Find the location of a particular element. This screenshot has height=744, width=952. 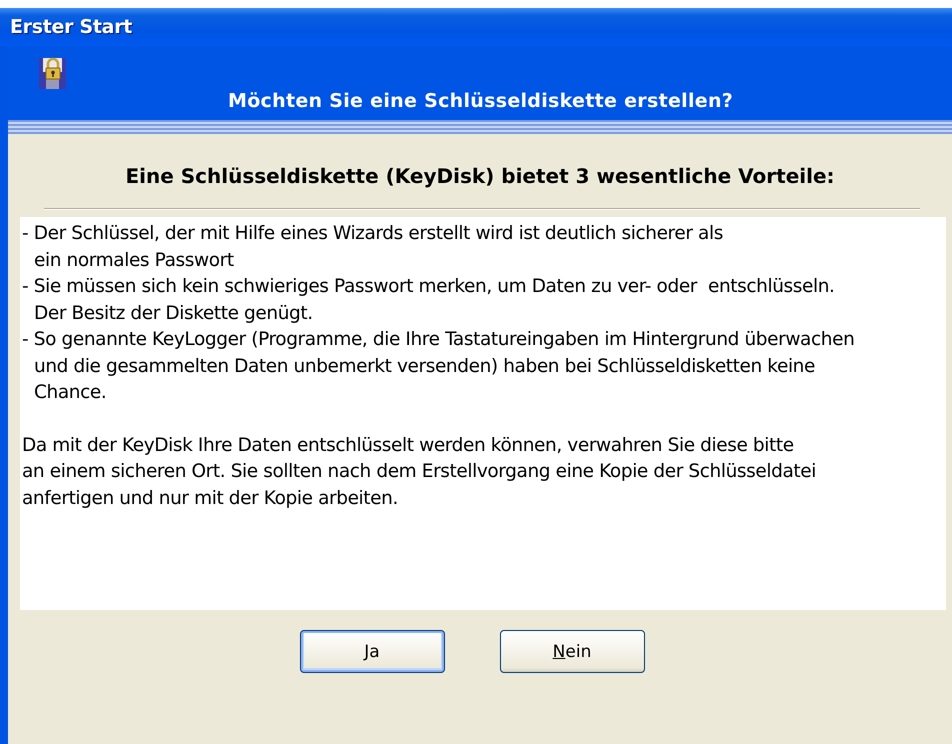

header-title: Möchten Sie eine Schlüsseldiskette erstellen? is located at coordinates (481, 101).